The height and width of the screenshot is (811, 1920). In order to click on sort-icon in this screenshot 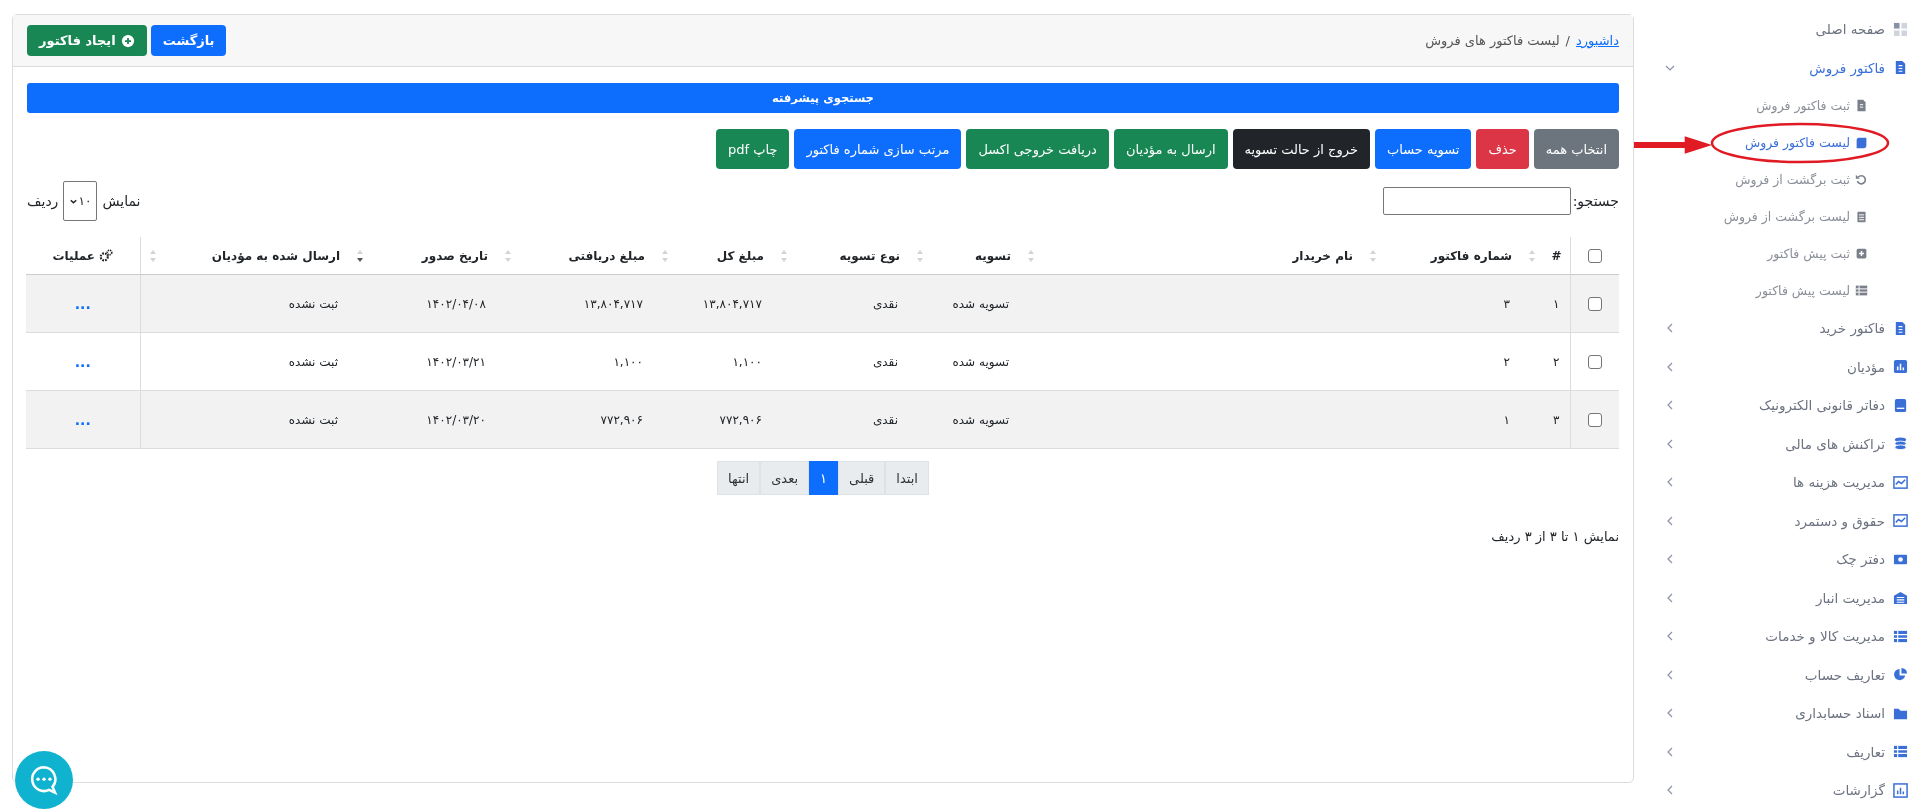, I will do `click(360, 255)`.